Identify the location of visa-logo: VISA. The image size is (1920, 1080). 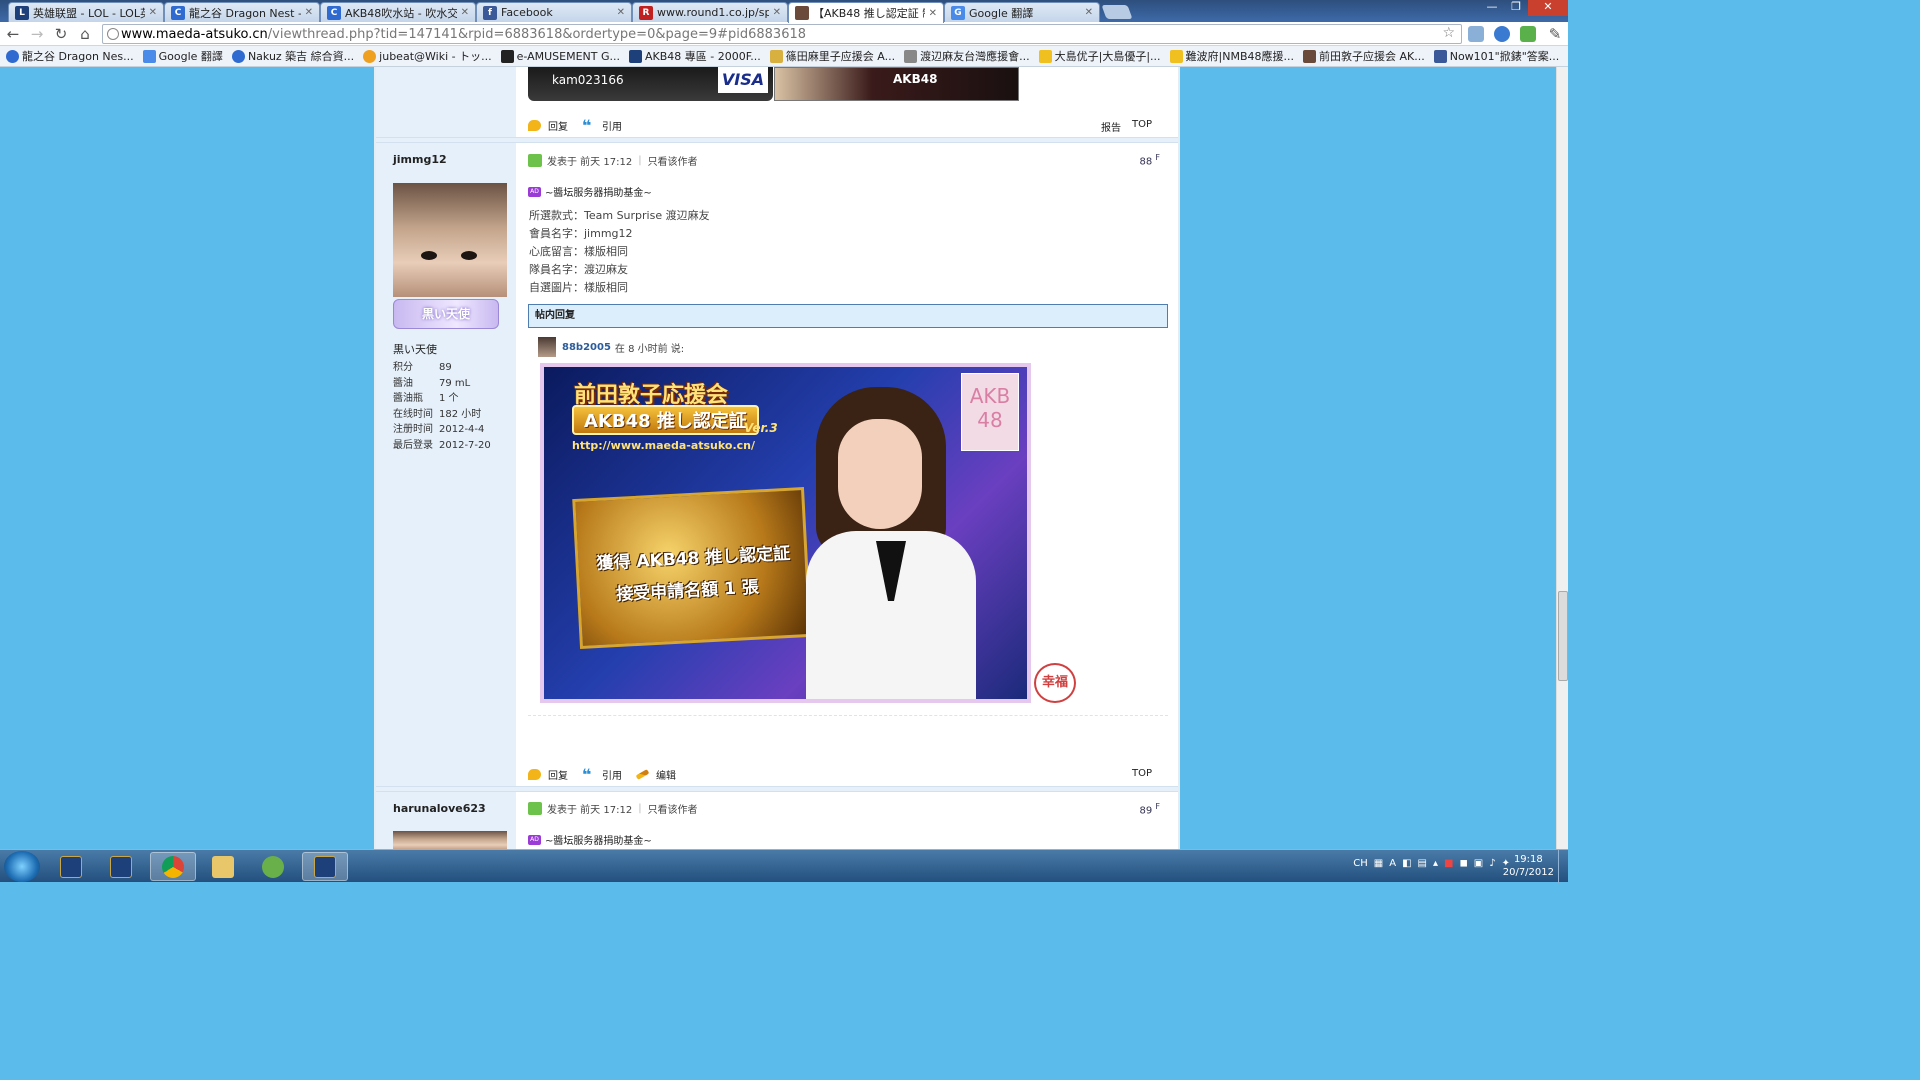
(743, 80).